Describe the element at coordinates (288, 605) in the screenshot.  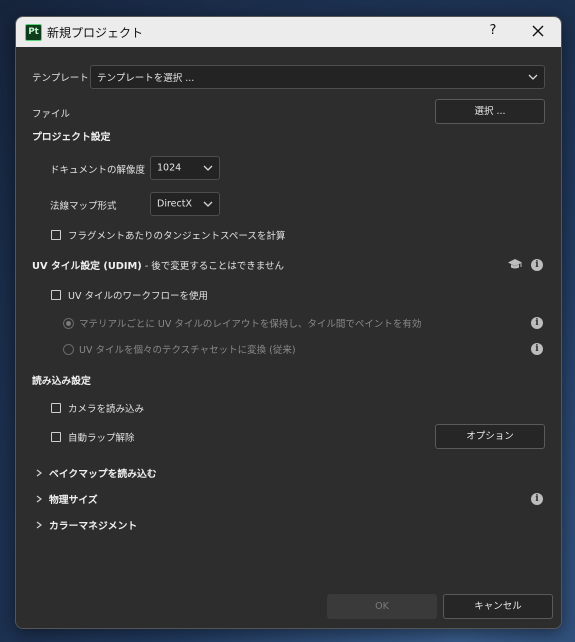
I see `dialog-footer: OK キャンセル` at that location.